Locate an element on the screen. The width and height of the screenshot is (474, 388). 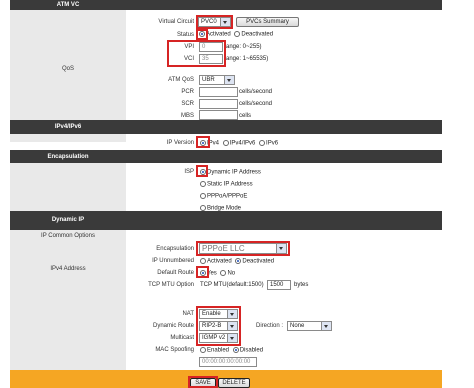
mac-spoofing-label: MAC Spoofing is located at coordinates (174, 350).